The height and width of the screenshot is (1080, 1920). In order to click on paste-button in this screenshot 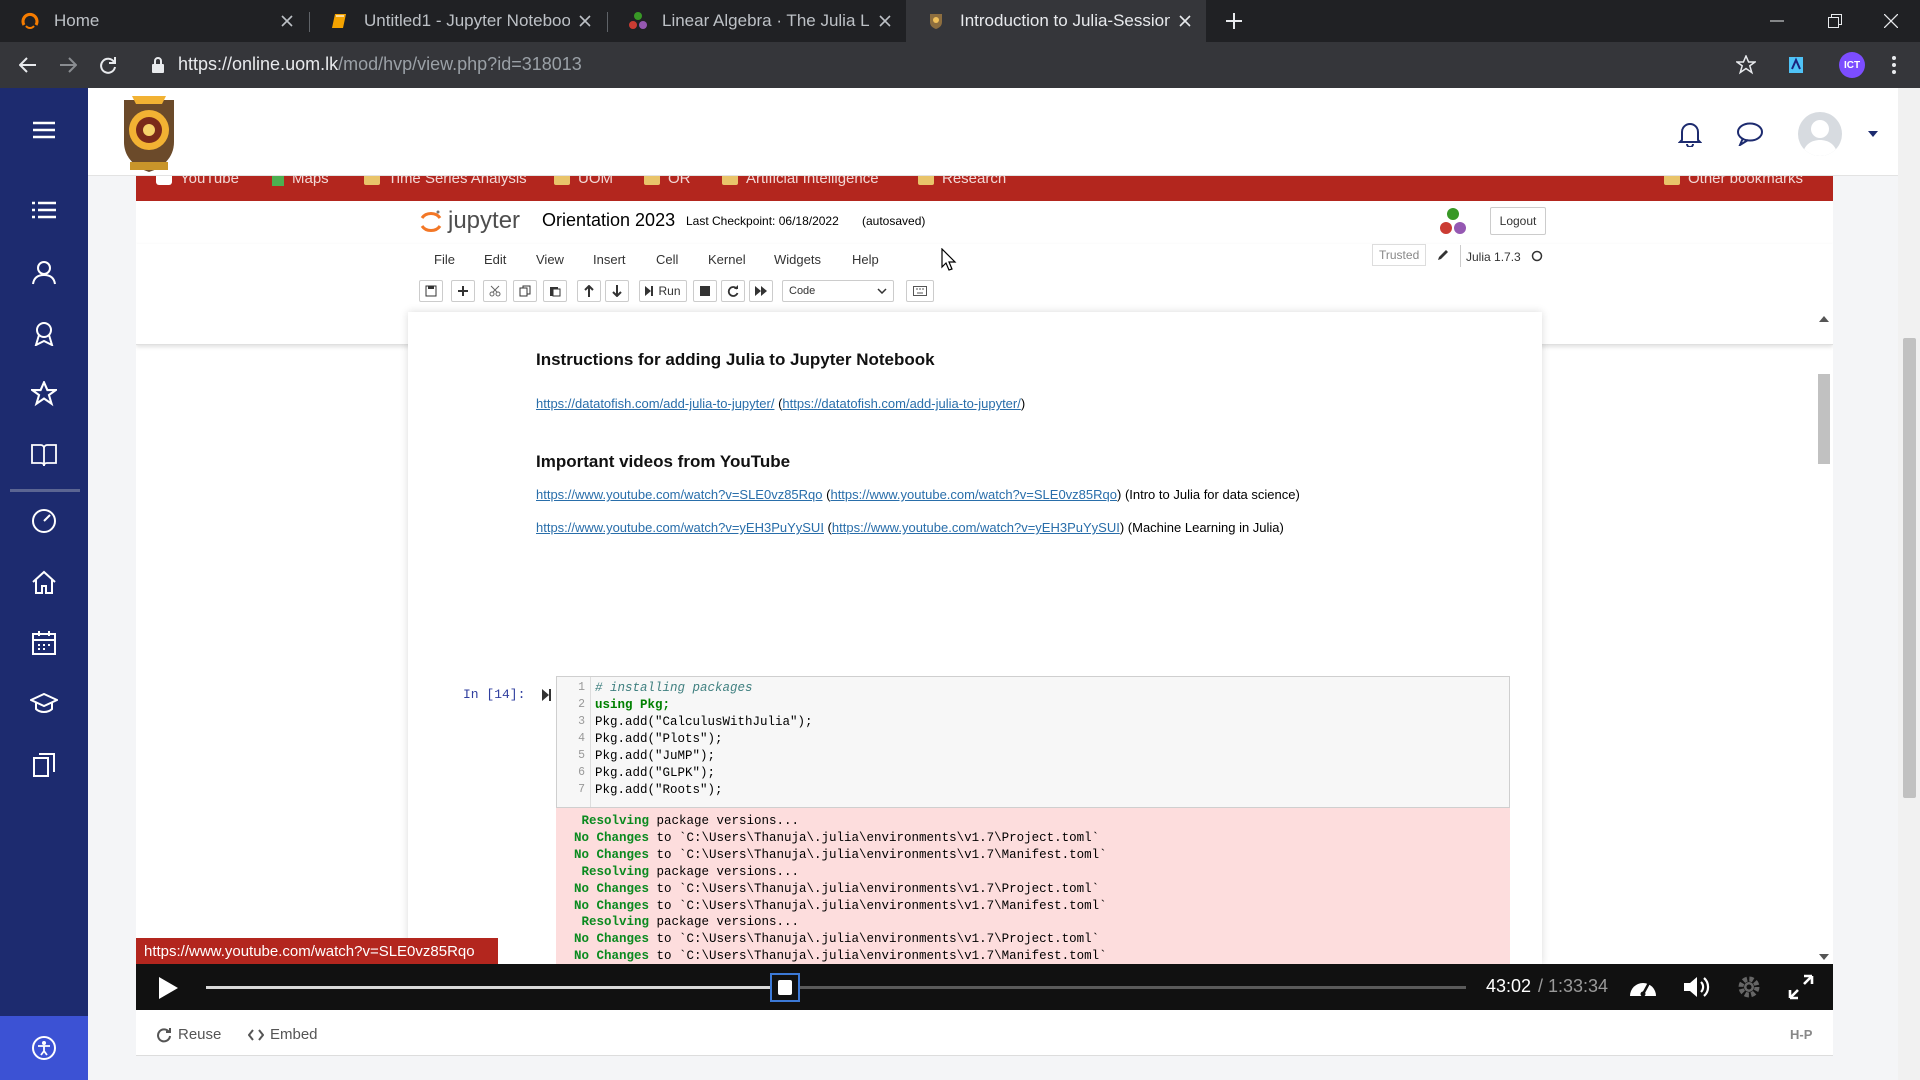, I will do `click(555, 291)`.